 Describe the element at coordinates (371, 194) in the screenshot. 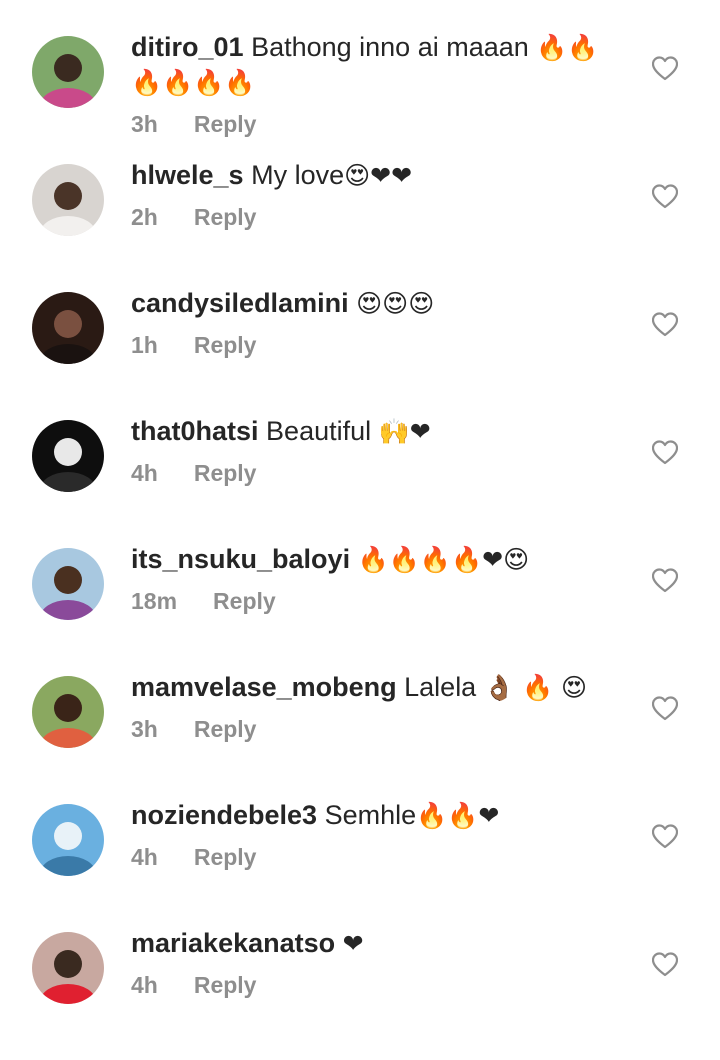

I see `comment-body: hlwele_s My love😍❤❤ 2h Reply` at that location.